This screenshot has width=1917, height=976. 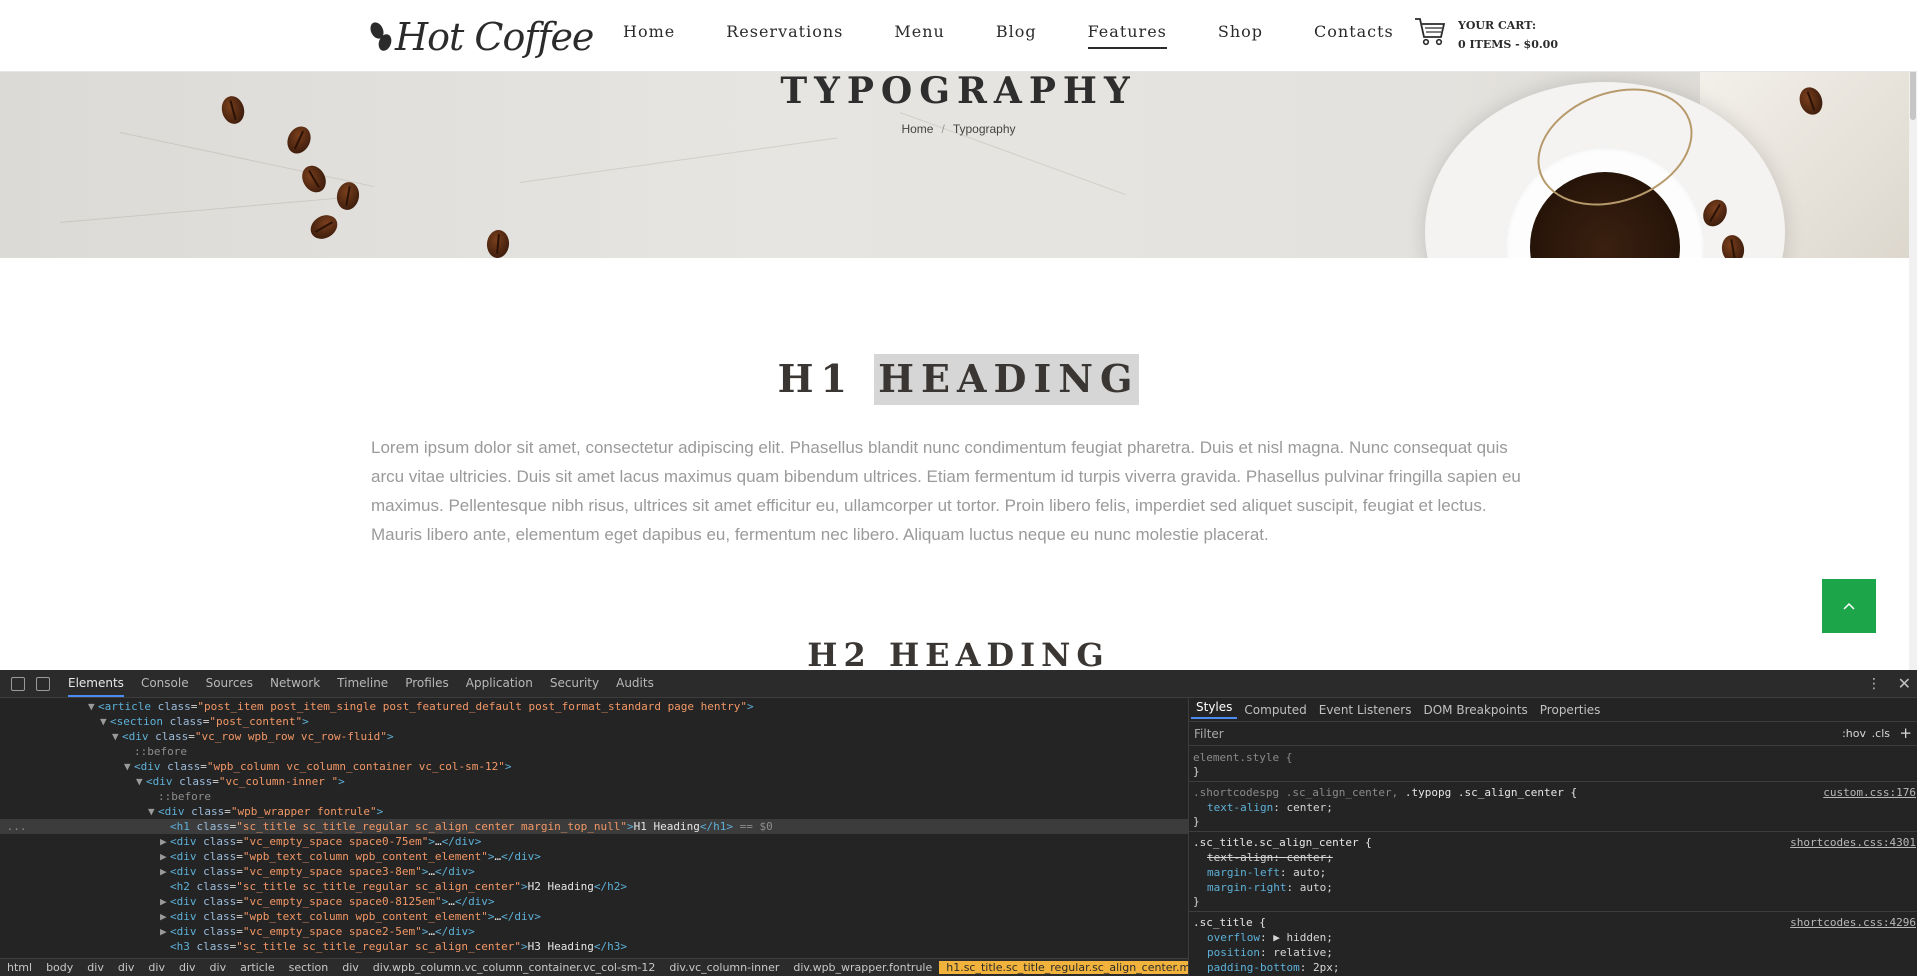 I want to click on h1-heading-first: H1, so click(x=815, y=378).